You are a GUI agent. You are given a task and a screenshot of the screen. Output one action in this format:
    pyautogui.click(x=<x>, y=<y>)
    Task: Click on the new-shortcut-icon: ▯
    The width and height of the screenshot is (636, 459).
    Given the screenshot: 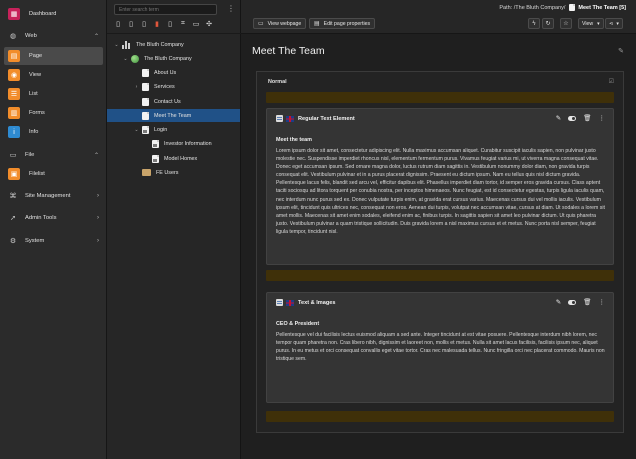 What is the action you would take?
    pyautogui.click(x=144, y=24)
    